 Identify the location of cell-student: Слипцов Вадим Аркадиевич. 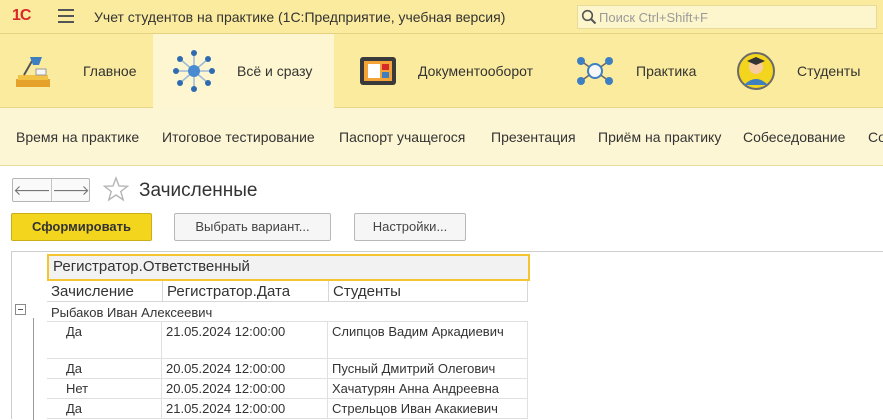
(428, 340).